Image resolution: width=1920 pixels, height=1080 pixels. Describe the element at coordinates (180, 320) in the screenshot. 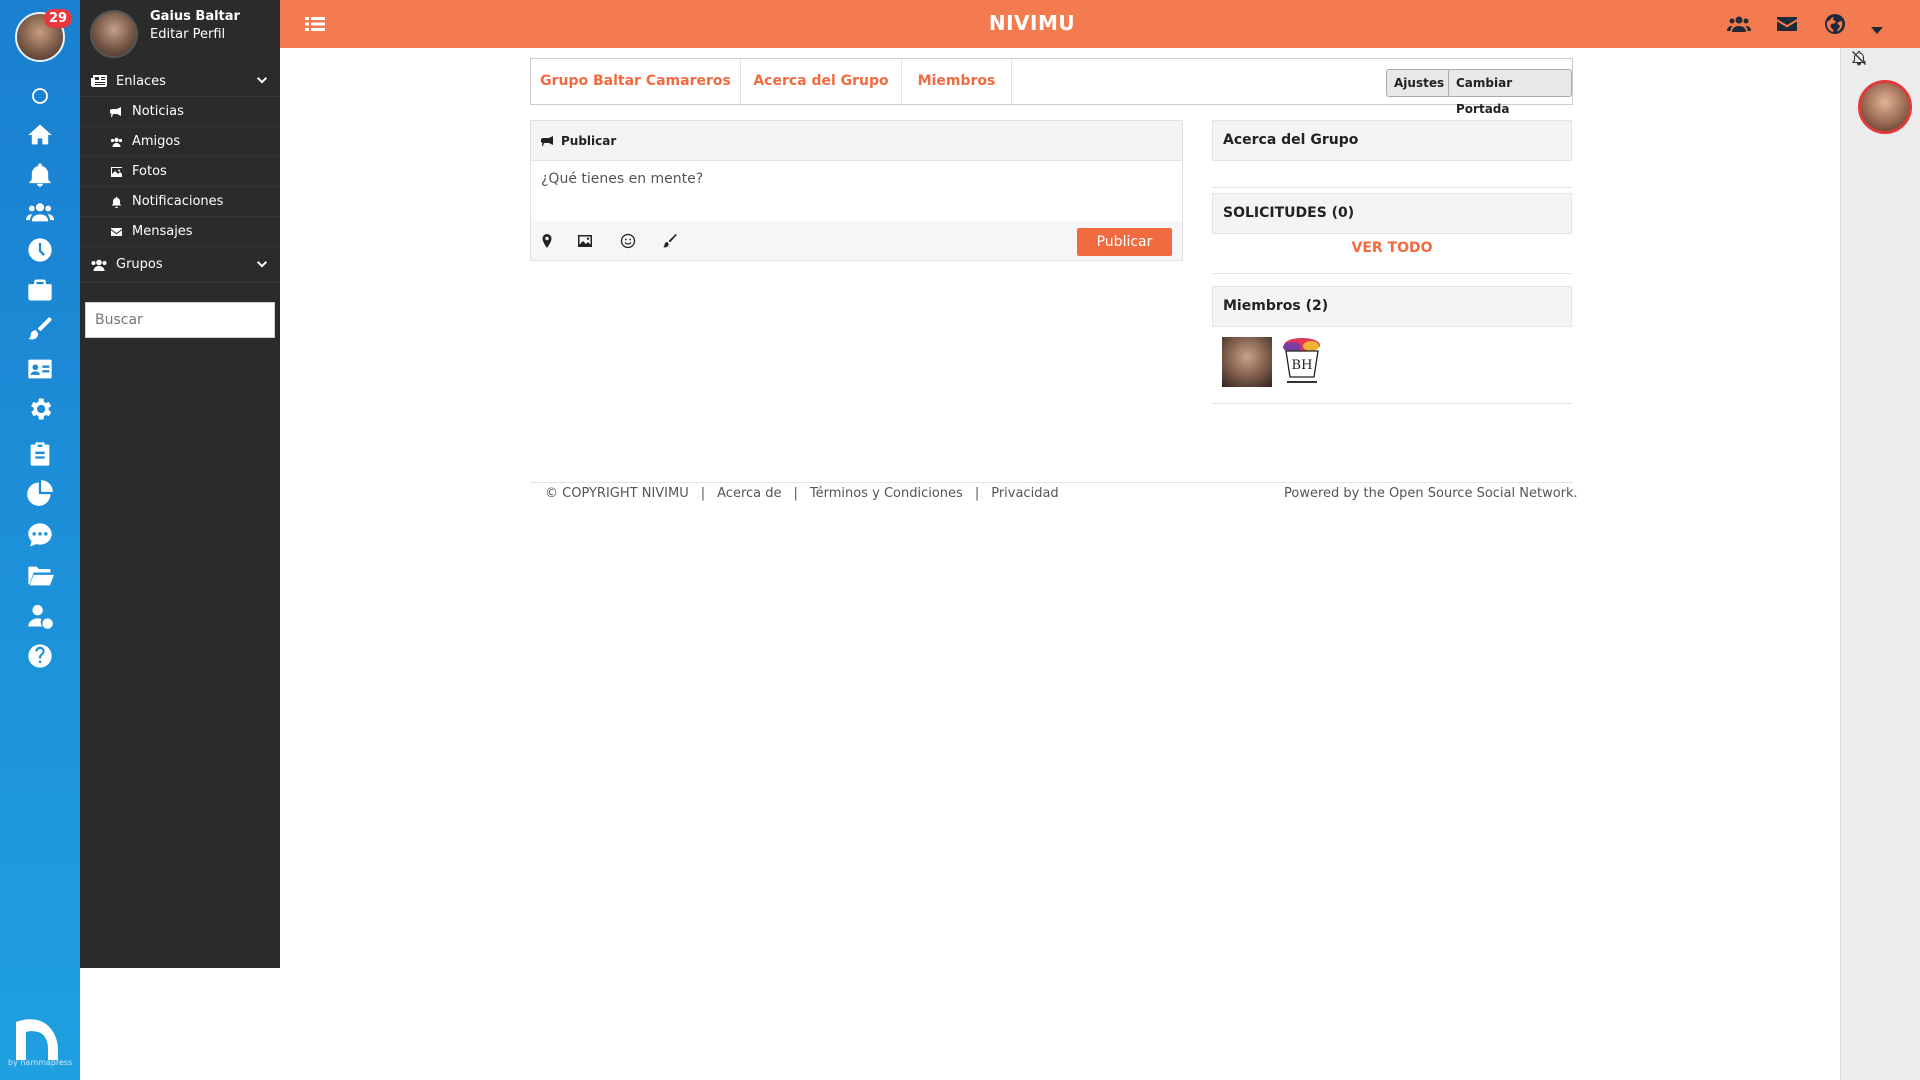

I see `search-input` at that location.